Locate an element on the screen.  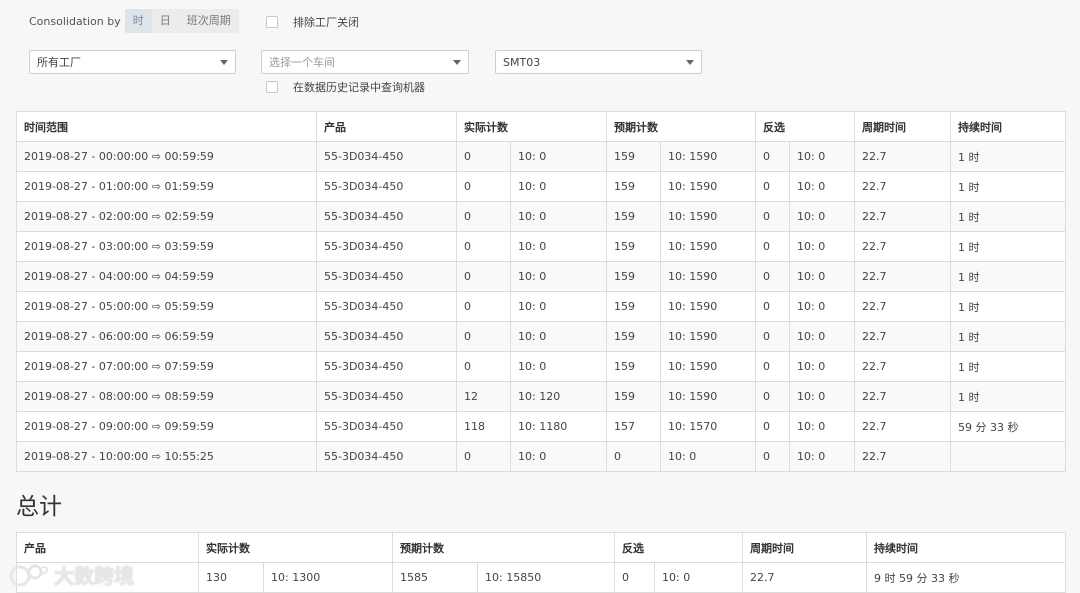
factory-select: 所有工厂 is located at coordinates (132, 62).